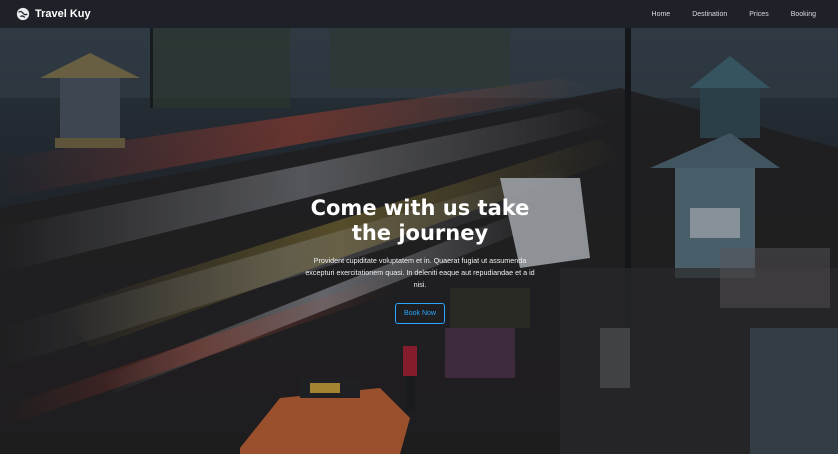 The height and width of the screenshot is (454, 838). I want to click on brand-name: Travel Kuy, so click(63, 14).